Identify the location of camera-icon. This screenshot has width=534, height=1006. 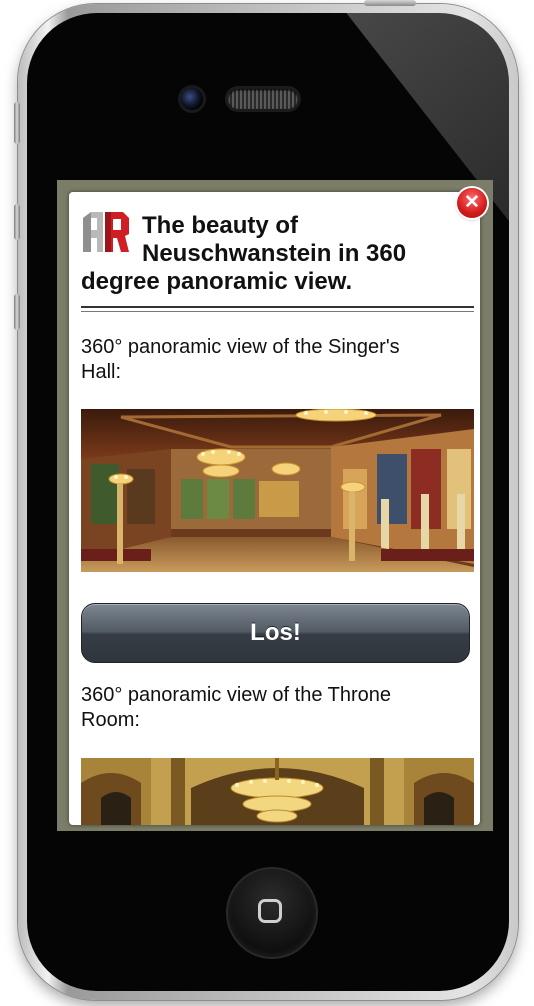
(192, 99).